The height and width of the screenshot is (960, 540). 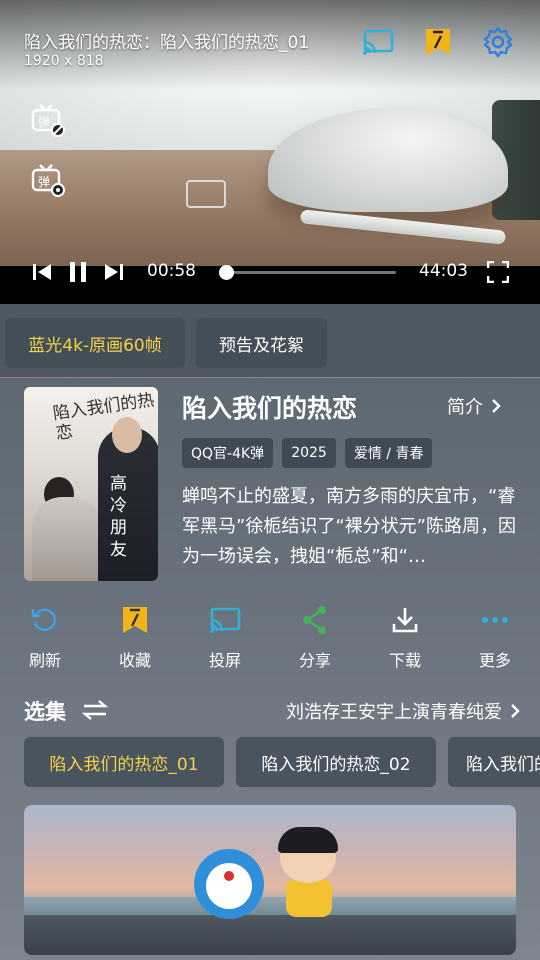 What do you see at coordinates (171, 271) in the screenshot?
I see `current-time: 00:58` at bounding box center [171, 271].